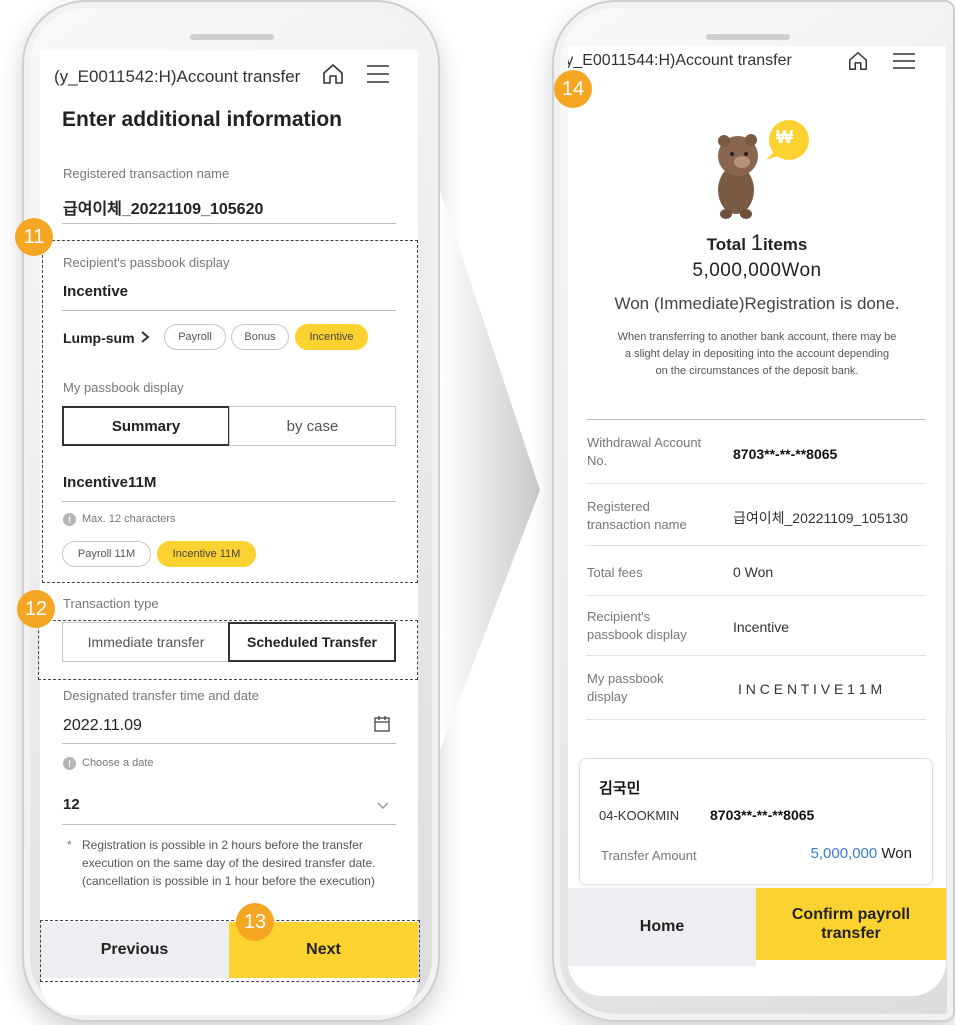 The height and width of the screenshot is (1025, 955). Describe the element at coordinates (71, 804) in the screenshot. I see `hour-select: 12` at that location.